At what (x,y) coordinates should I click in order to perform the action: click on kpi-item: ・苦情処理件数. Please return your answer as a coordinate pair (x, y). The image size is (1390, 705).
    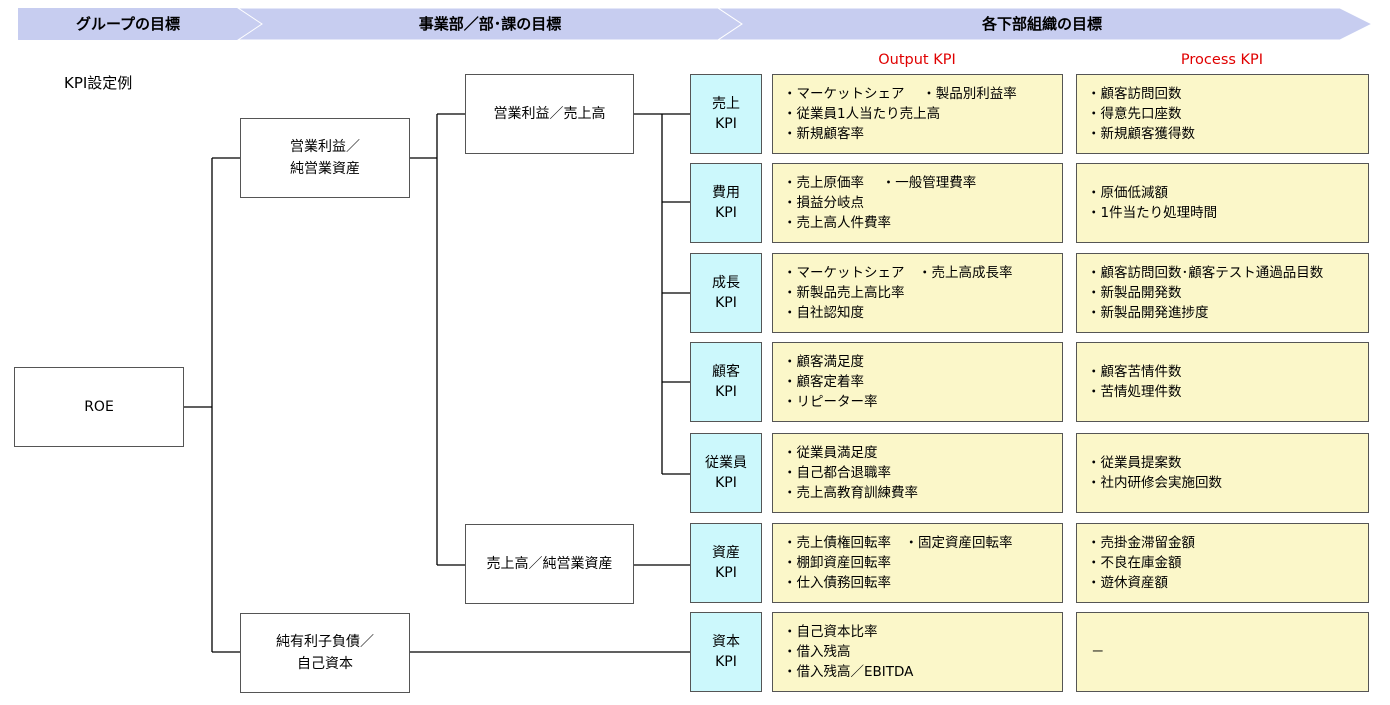
    Looking at the image, I should click on (1134, 392).